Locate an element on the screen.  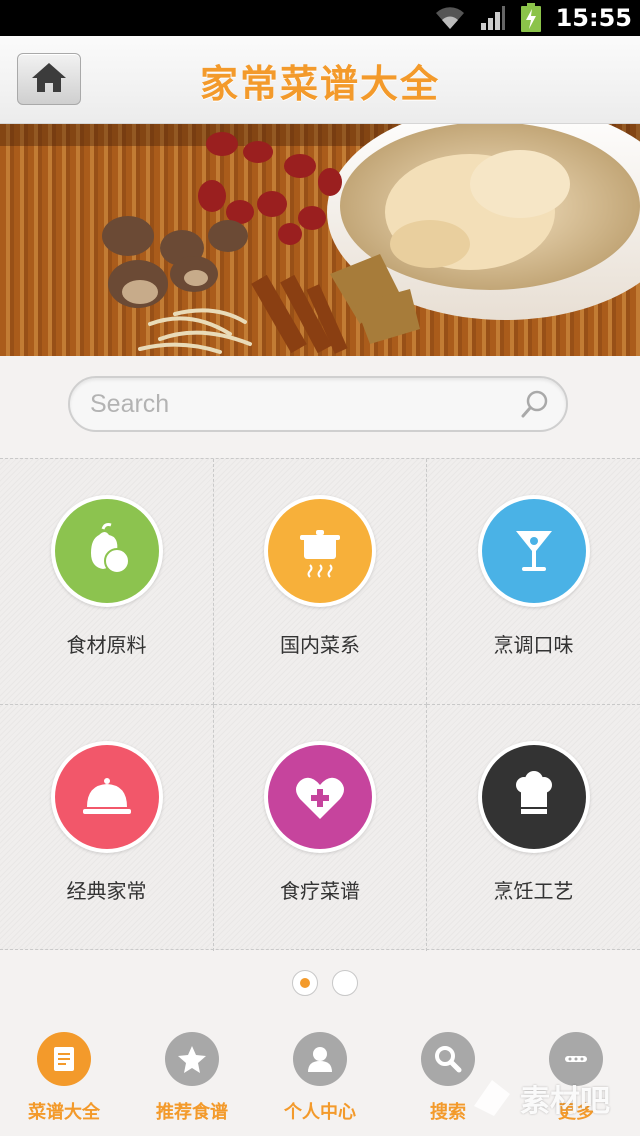
battery-icon is located at coordinates (531, 18).